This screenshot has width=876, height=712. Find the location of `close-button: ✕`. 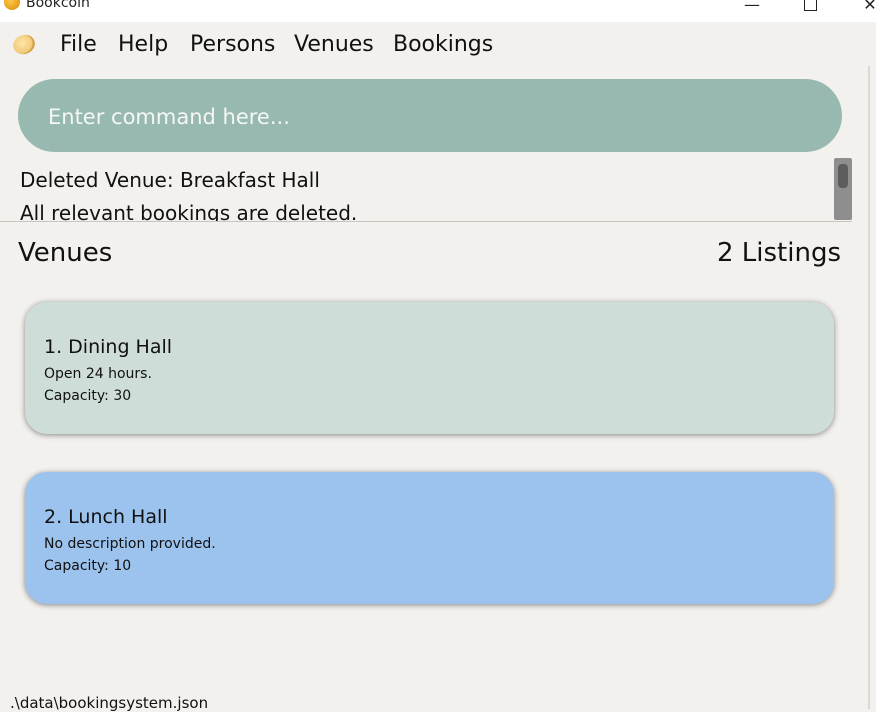

close-button: ✕ is located at coordinates (863, 9).